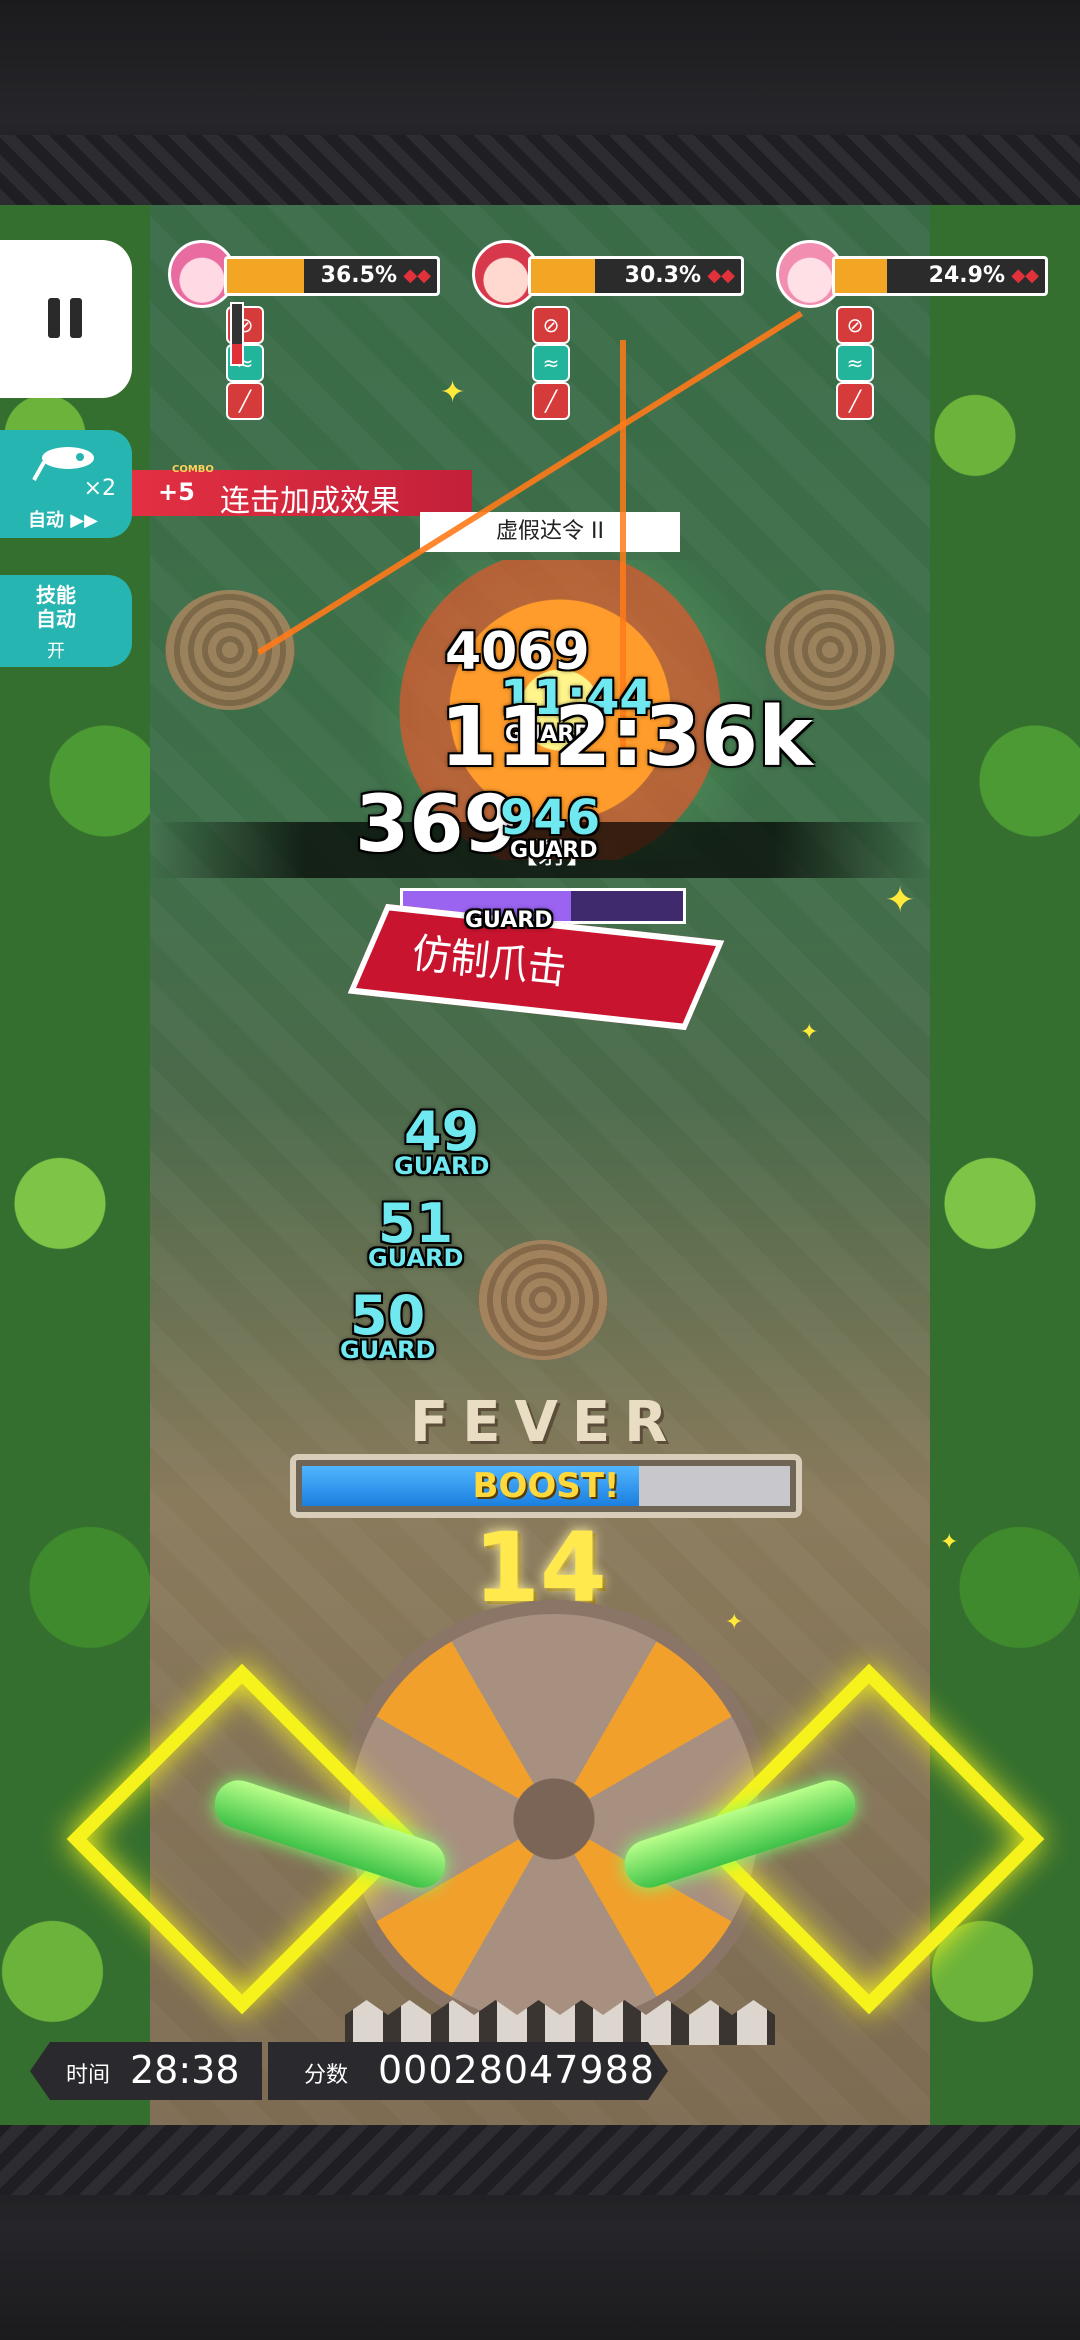 This screenshot has width=1080, height=2340. What do you see at coordinates (550, 532) in the screenshot?
I see `boss-name: 虚假达令 II` at bounding box center [550, 532].